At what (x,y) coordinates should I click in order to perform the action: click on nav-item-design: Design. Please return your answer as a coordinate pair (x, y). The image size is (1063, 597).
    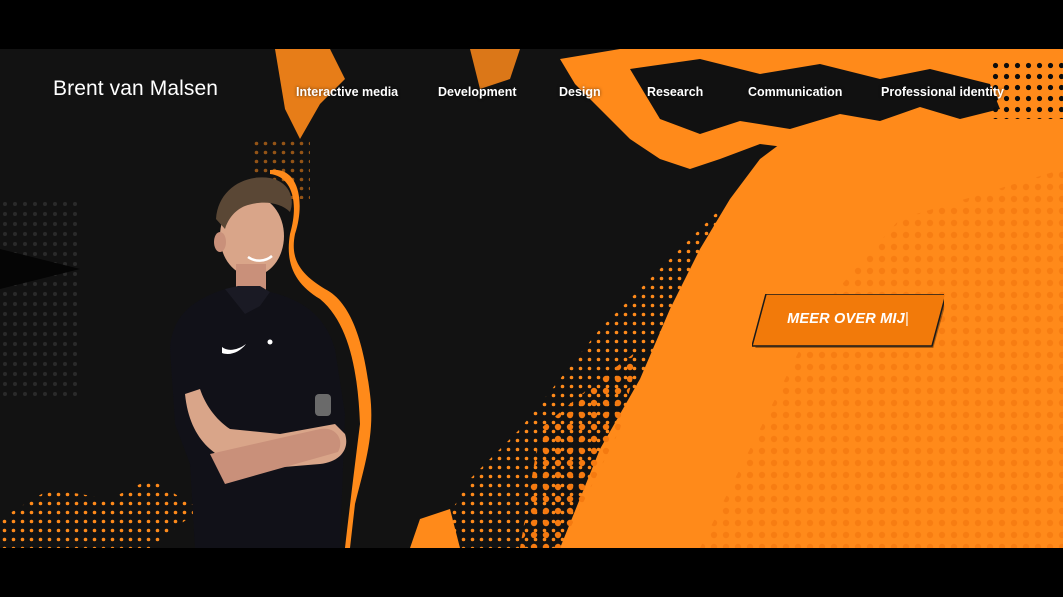
    Looking at the image, I should click on (580, 92).